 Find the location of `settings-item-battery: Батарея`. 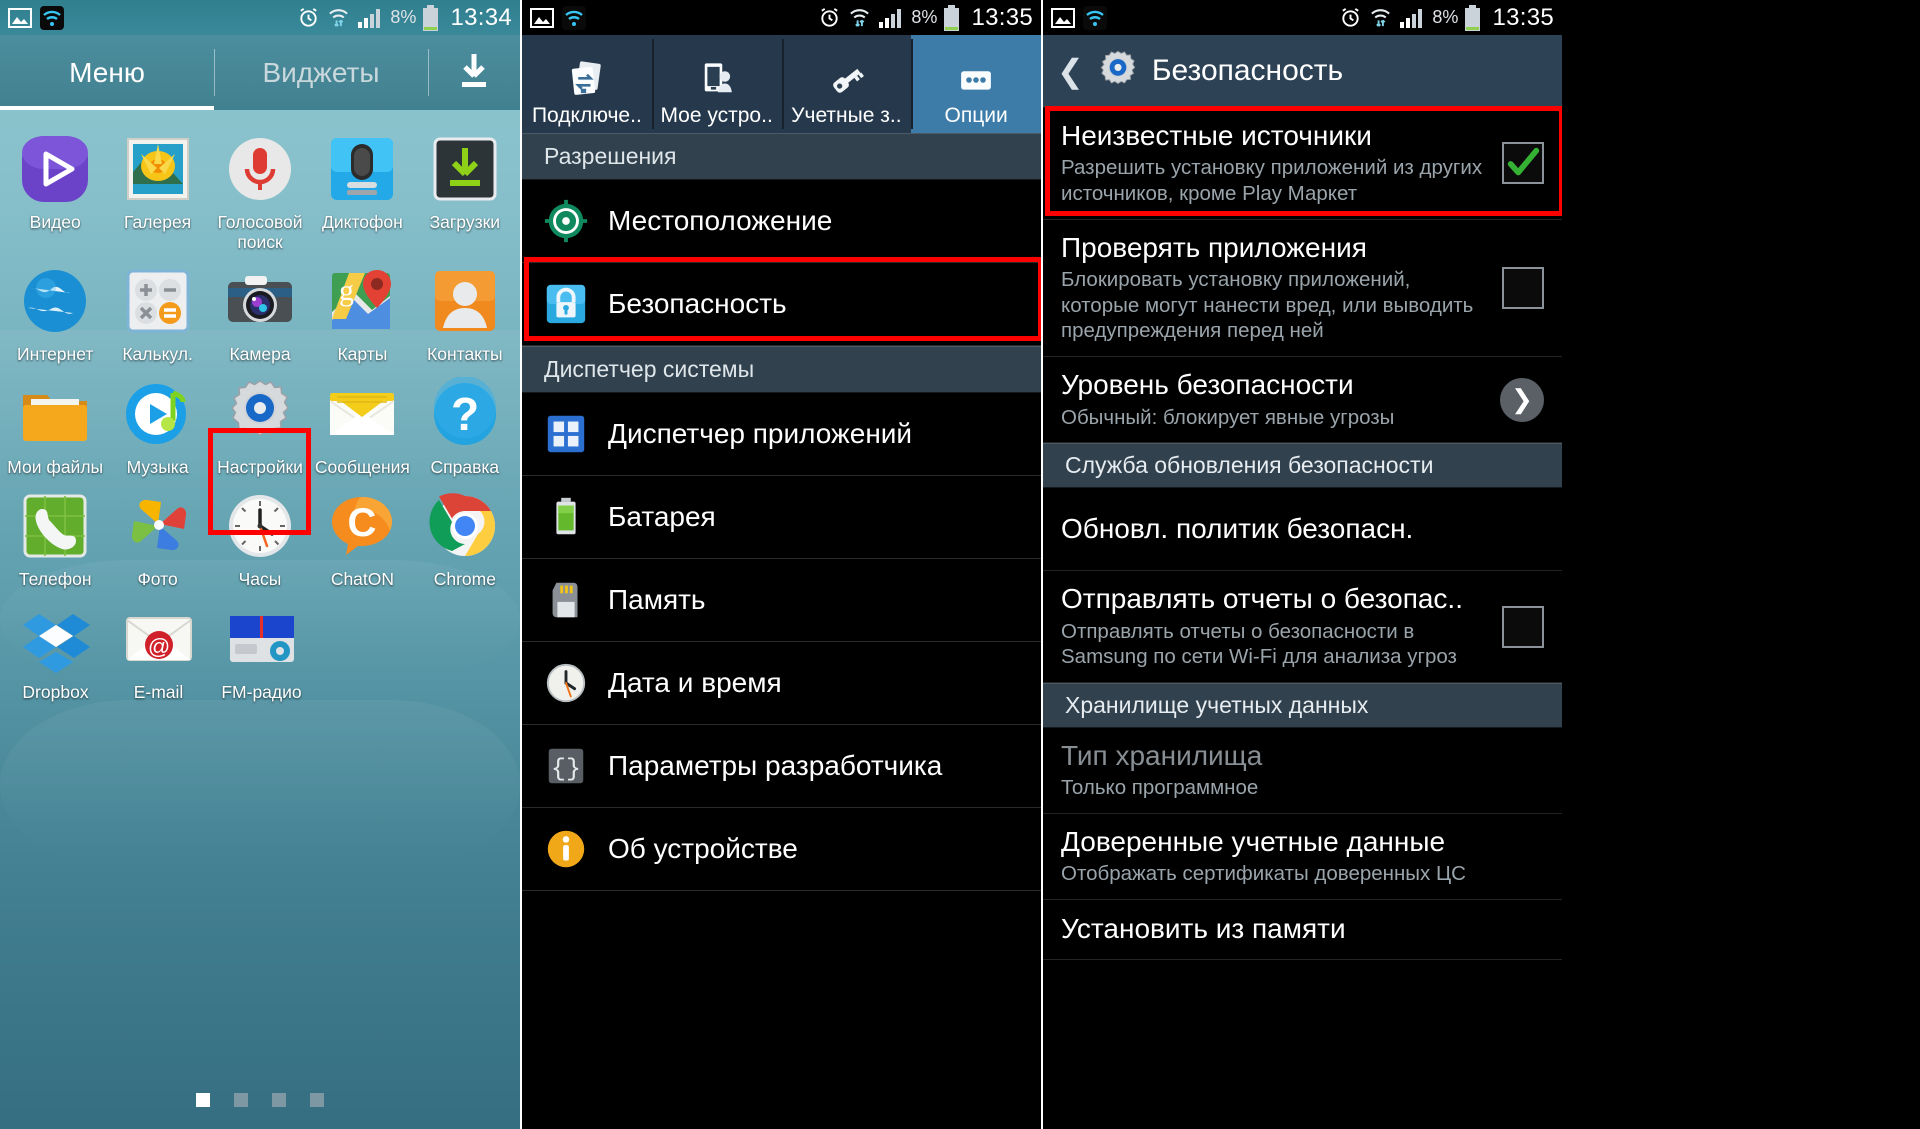

settings-item-battery: Батарея is located at coordinates (781, 517).